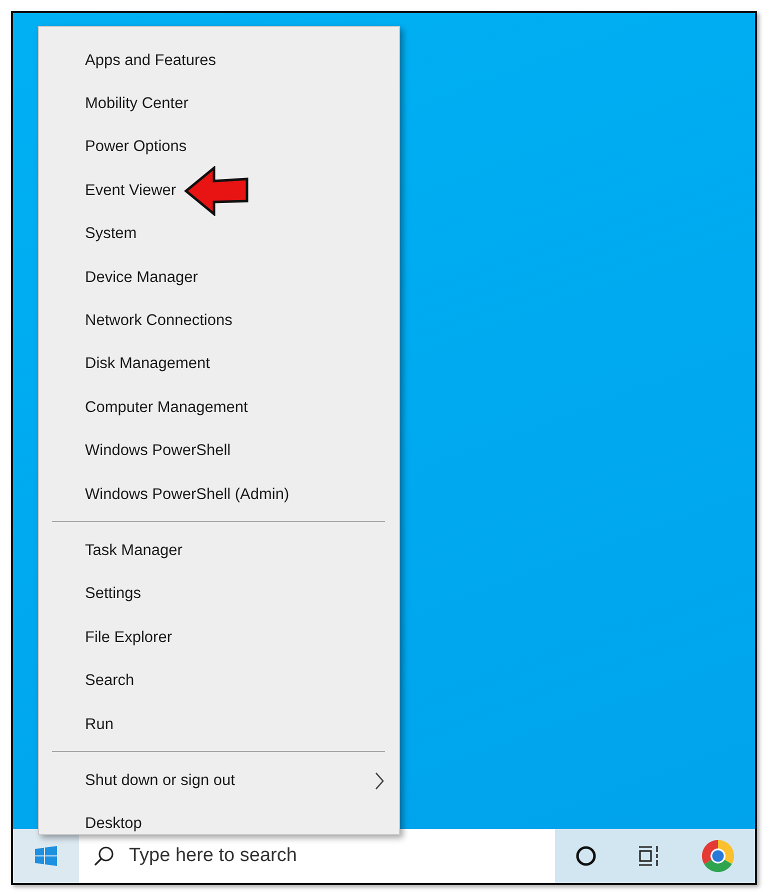 This screenshot has height=895, width=768. I want to click on menu-item: System, so click(219, 234).